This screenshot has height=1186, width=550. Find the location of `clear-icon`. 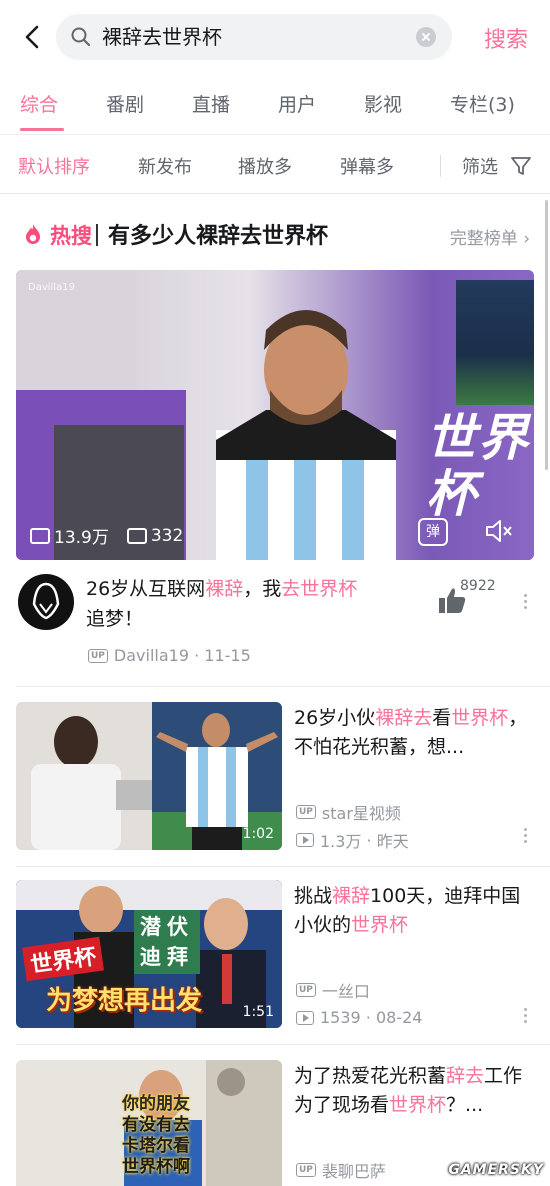

clear-icon is located at coordinates (426, 37).